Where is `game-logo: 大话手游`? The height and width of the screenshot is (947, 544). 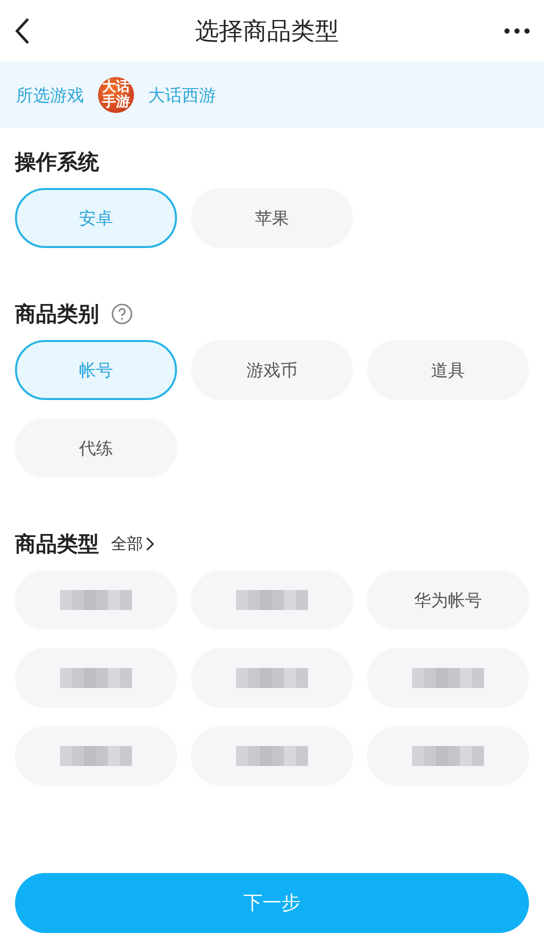
game-logo: 大话手游 is located at coordinates (116, 95).